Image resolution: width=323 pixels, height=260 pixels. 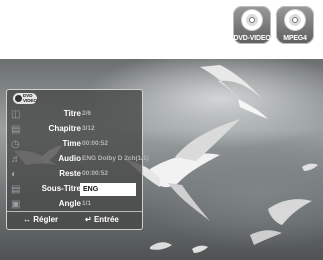 I want to click on mpeg4-badge: MPEG4, so click(x=295, y=25).